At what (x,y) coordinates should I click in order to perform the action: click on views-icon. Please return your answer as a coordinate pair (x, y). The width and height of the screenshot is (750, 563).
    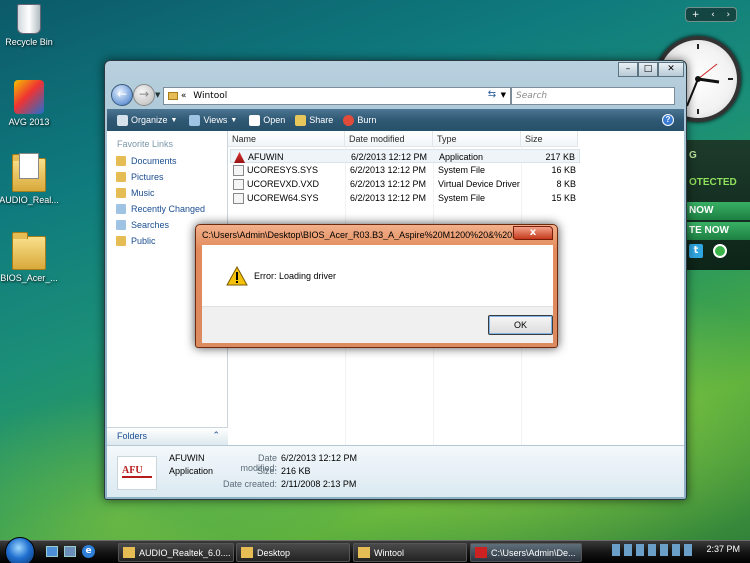
    Looking at the image, I should click on (195, 120).